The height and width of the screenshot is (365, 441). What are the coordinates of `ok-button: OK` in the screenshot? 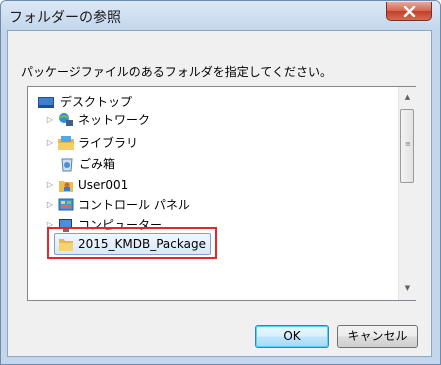 It's located at (292, 336).